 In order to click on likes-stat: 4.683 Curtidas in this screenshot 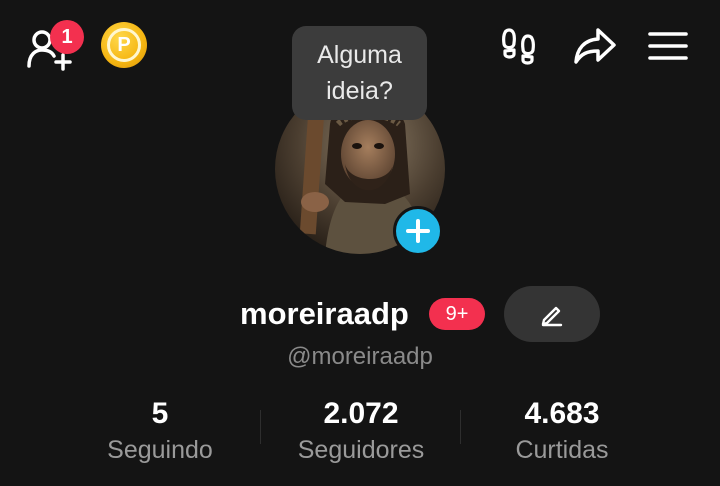, I will do `click(562, 432)`.